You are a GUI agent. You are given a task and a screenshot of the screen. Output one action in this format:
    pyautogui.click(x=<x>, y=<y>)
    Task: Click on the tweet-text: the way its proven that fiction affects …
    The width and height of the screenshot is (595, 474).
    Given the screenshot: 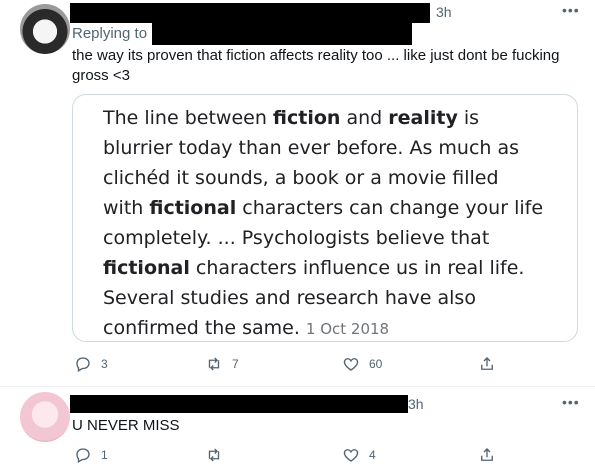 What is the action you would take?
    pyautogui.click(x=316, y=65)
    